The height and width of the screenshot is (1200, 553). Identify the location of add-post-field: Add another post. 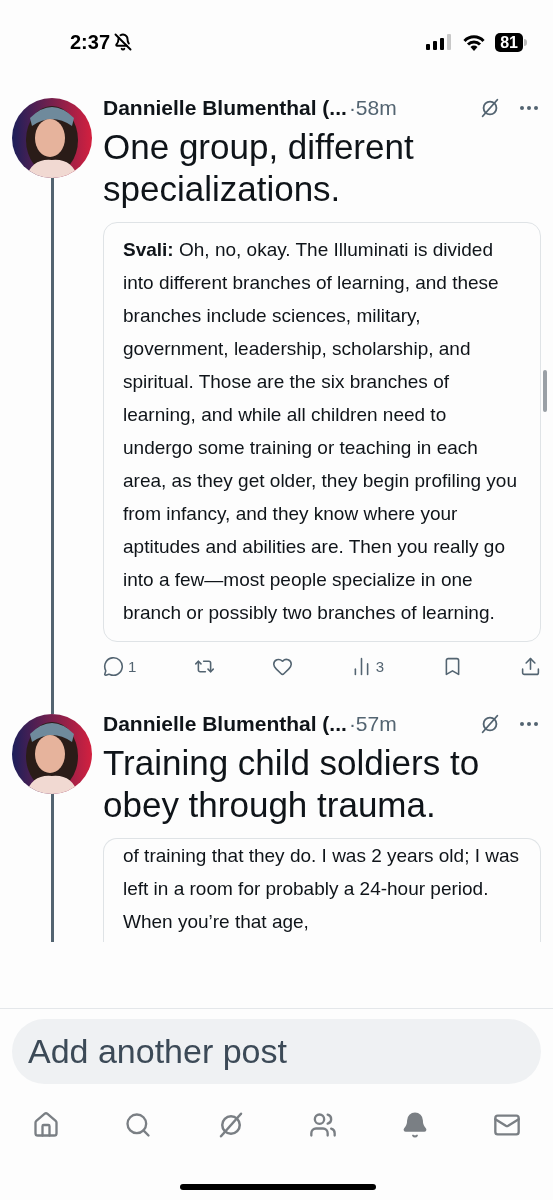
(276, 1051).